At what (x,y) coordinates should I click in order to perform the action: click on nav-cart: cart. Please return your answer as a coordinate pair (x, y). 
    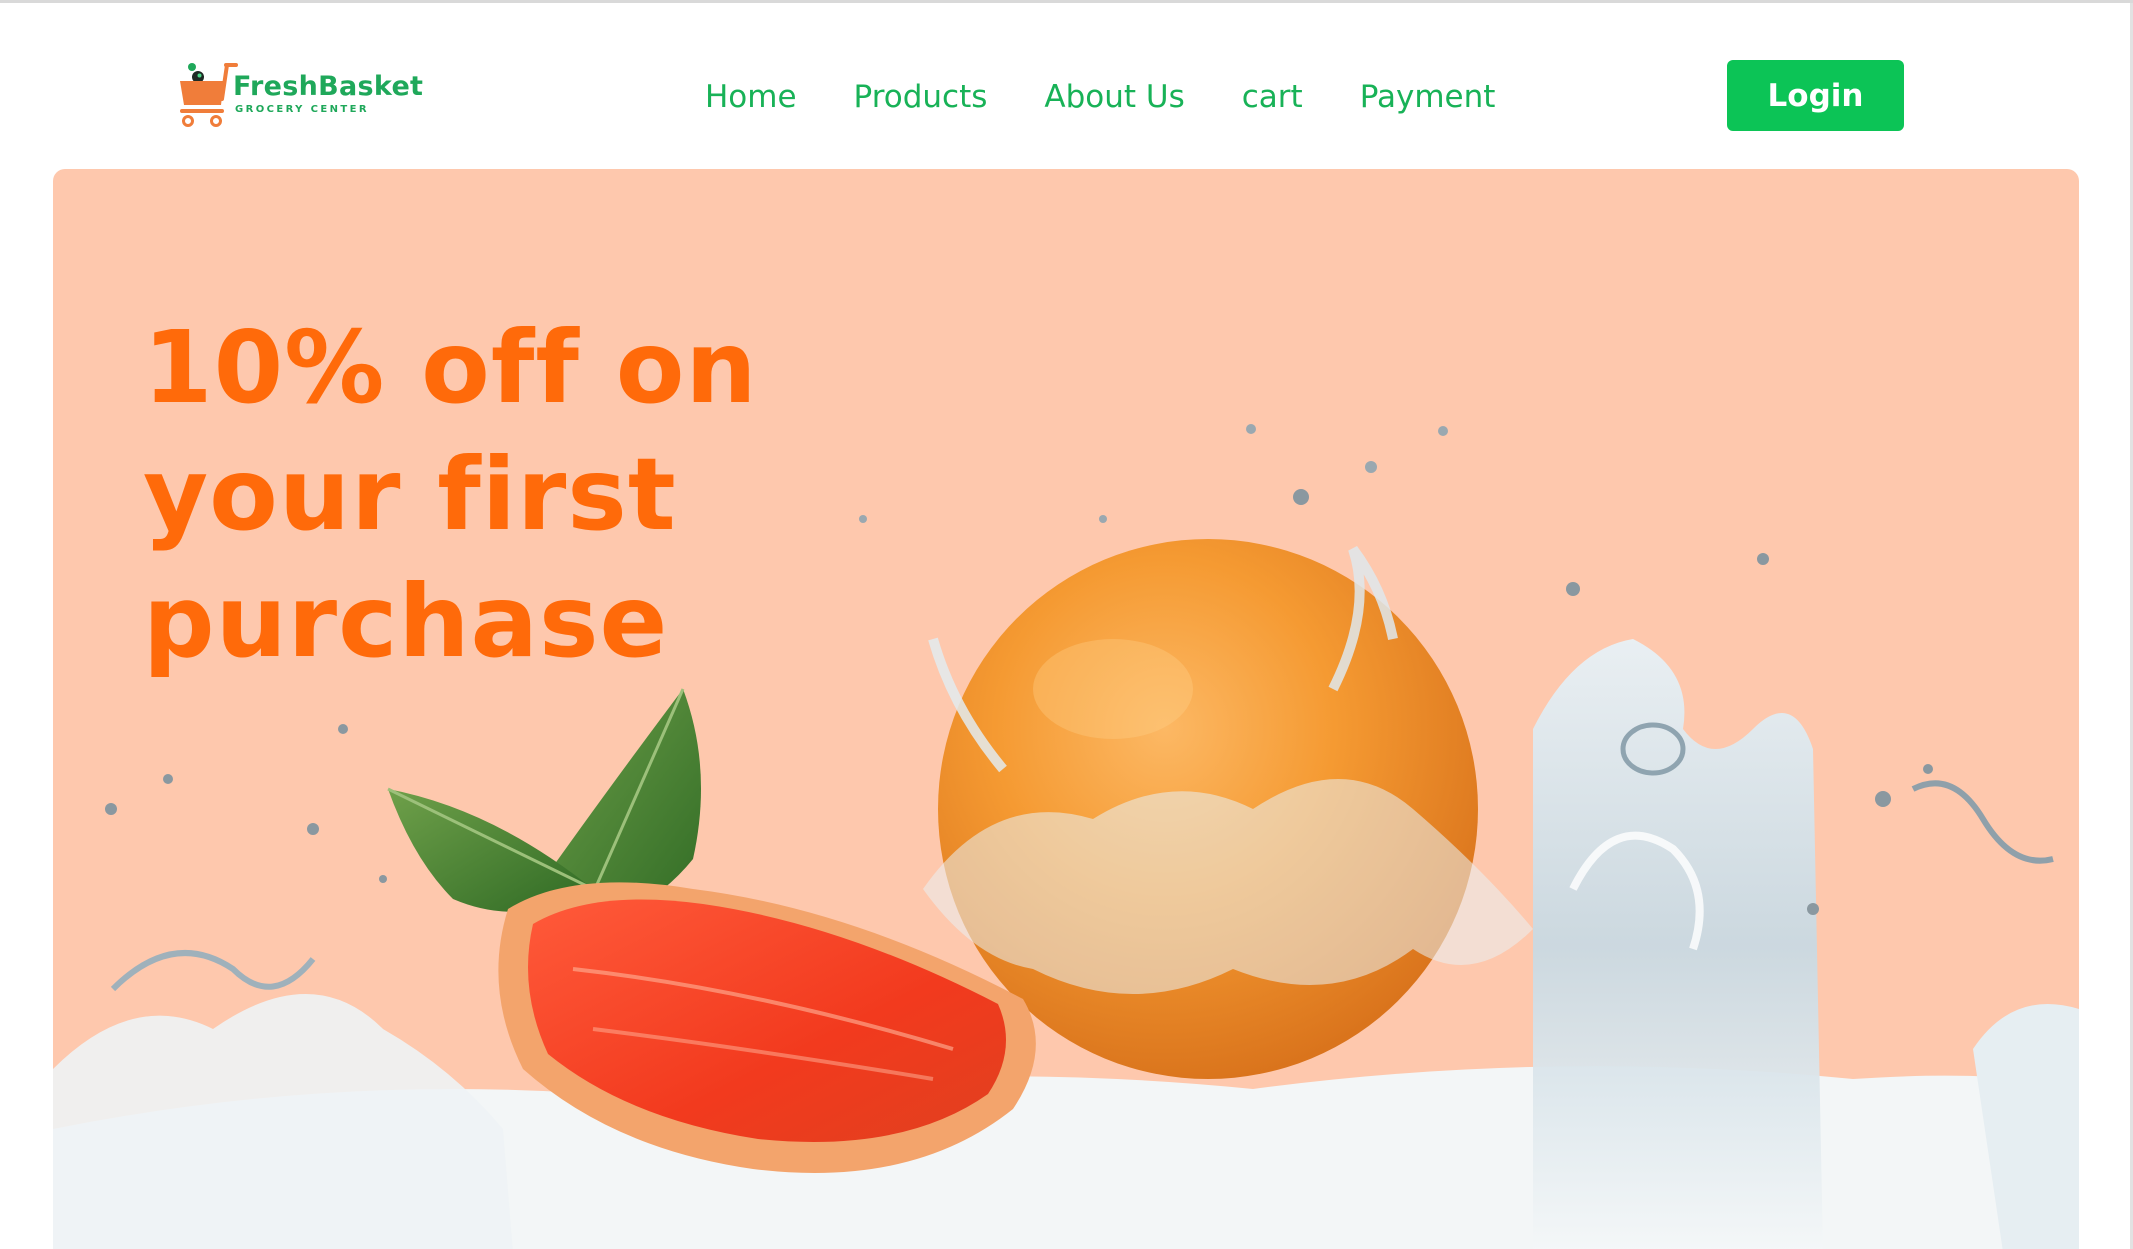
    Looking at the image, I should click on (1272, 97).